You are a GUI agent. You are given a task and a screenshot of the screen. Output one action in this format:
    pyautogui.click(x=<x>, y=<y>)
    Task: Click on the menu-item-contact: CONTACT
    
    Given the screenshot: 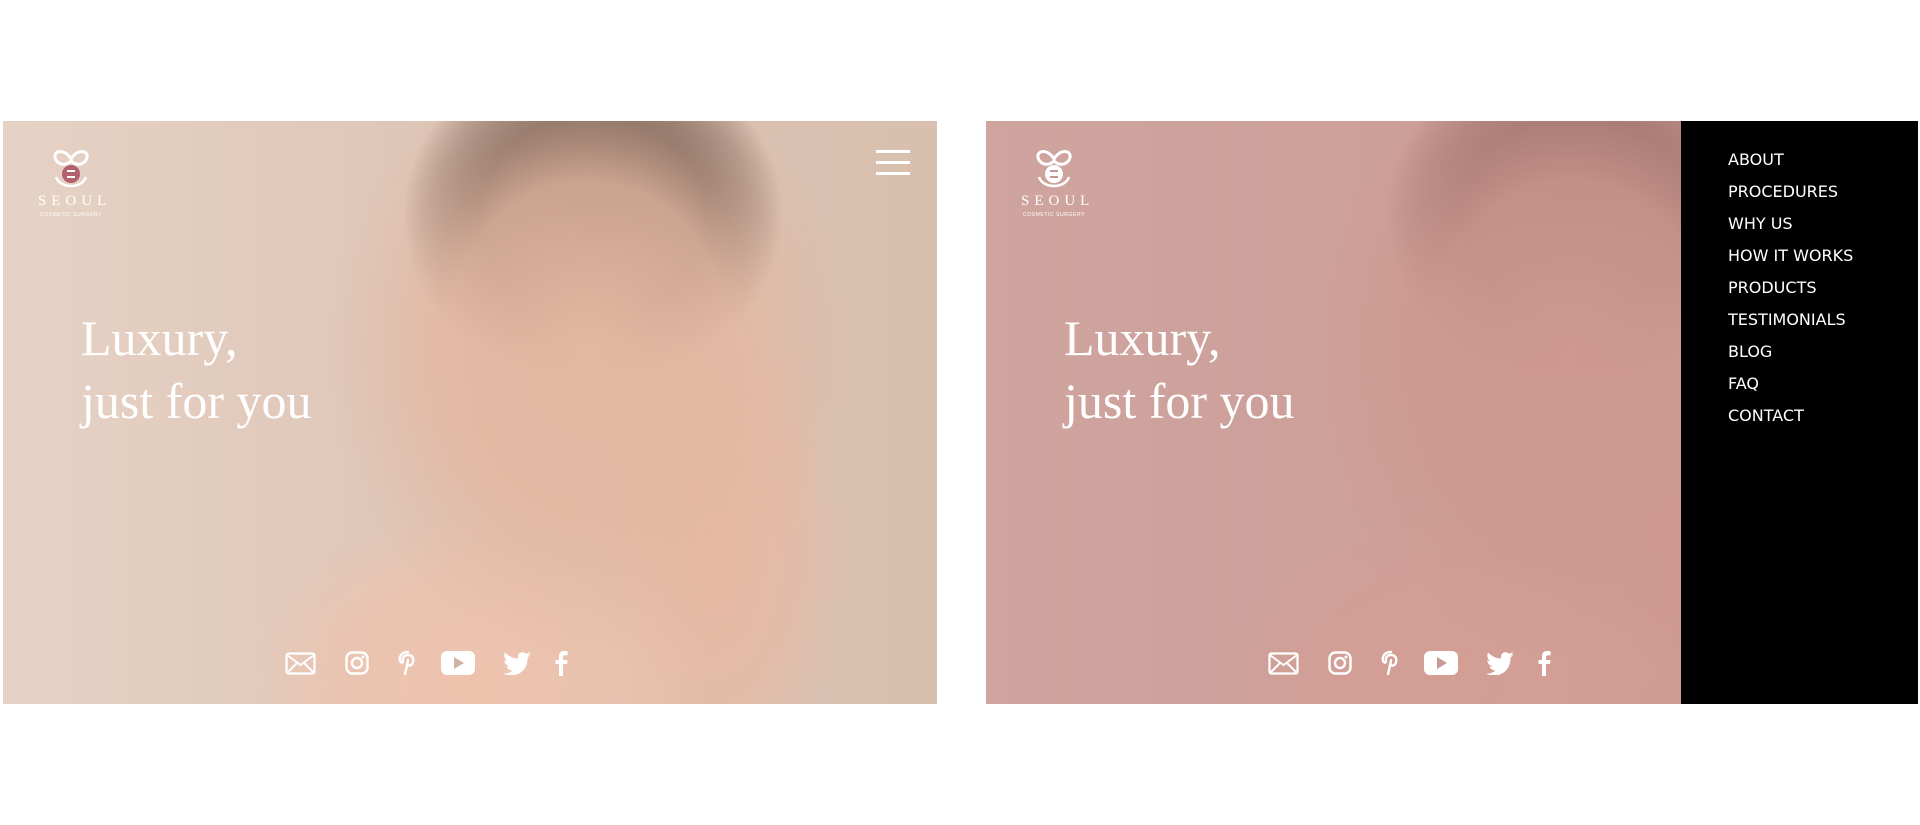 What is the action you would take?
    pyautogui.click(x=1790, y=421)
    